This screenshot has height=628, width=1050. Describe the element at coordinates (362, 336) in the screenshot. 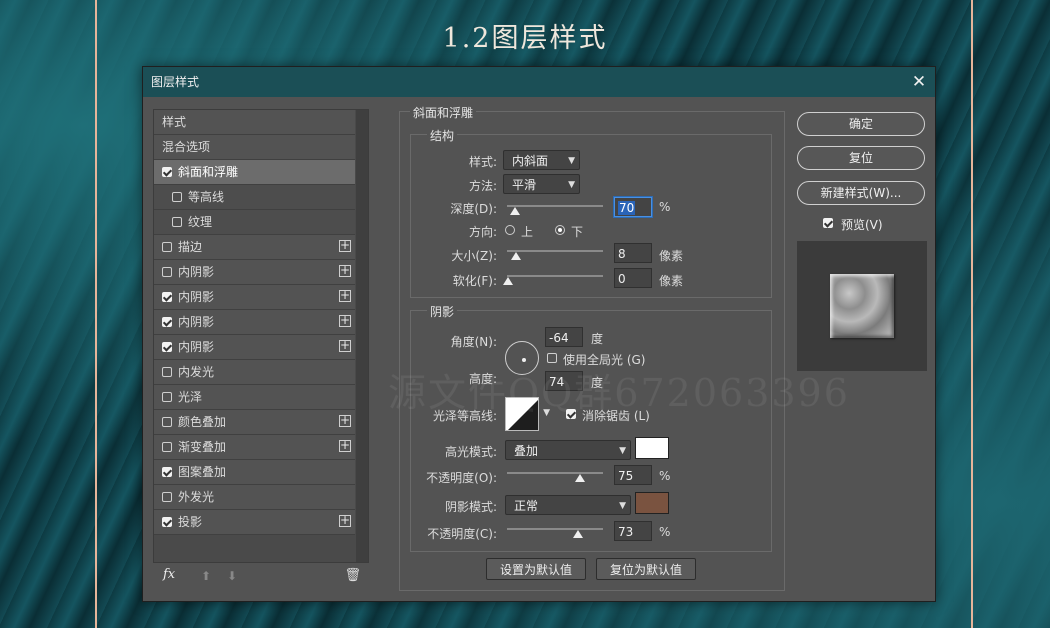

I see `style-list-scrollbar` at that location.